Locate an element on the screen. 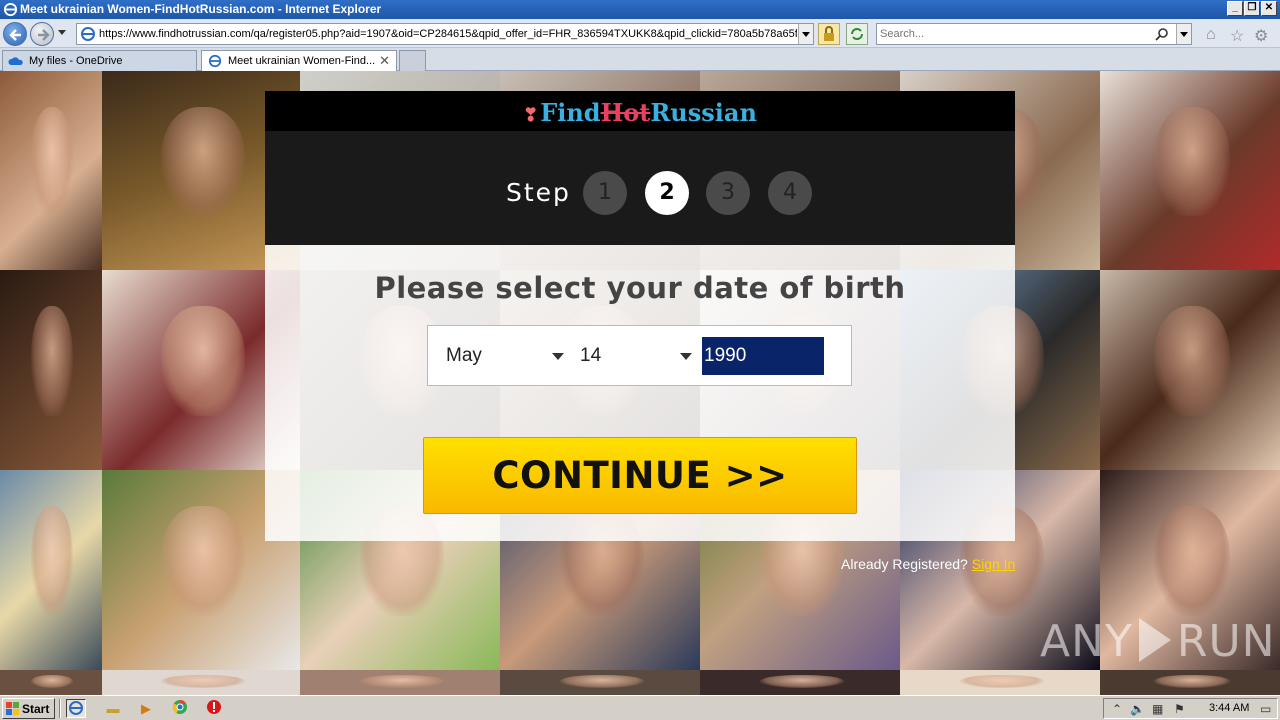 The height and width of the screenshot is (720, 1280). start-label: Start is located at coordinates (36, 709).